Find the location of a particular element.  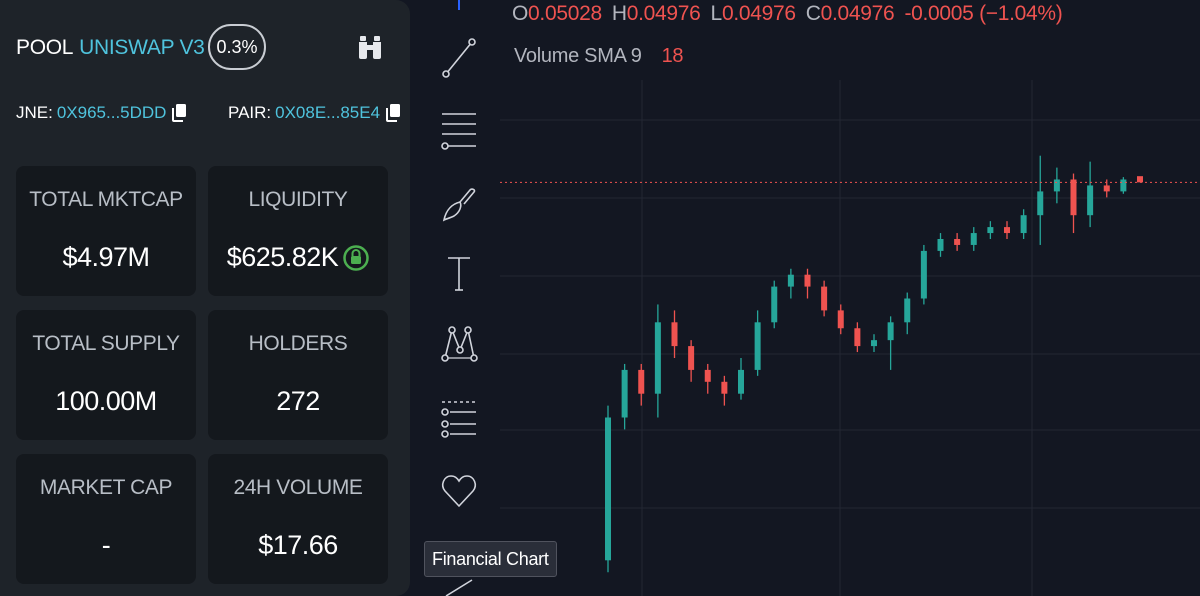

lock-icon is located at coordinates (356, 257).